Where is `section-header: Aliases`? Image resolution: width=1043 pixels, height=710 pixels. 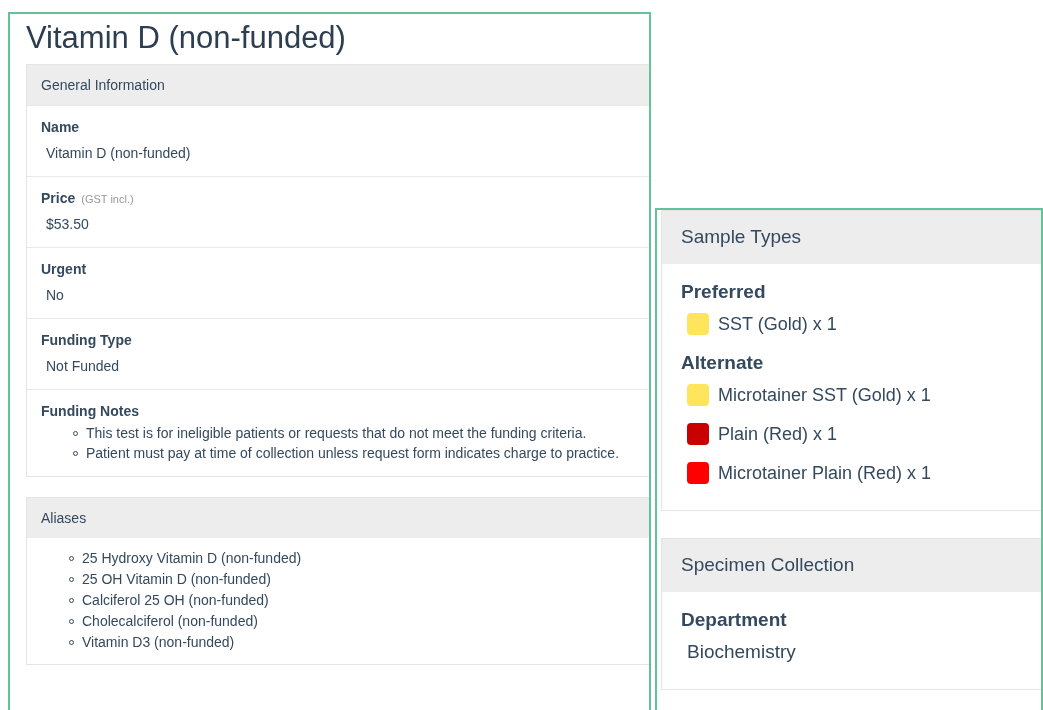
section-header: Aliases is located at coordinates (338, 518).